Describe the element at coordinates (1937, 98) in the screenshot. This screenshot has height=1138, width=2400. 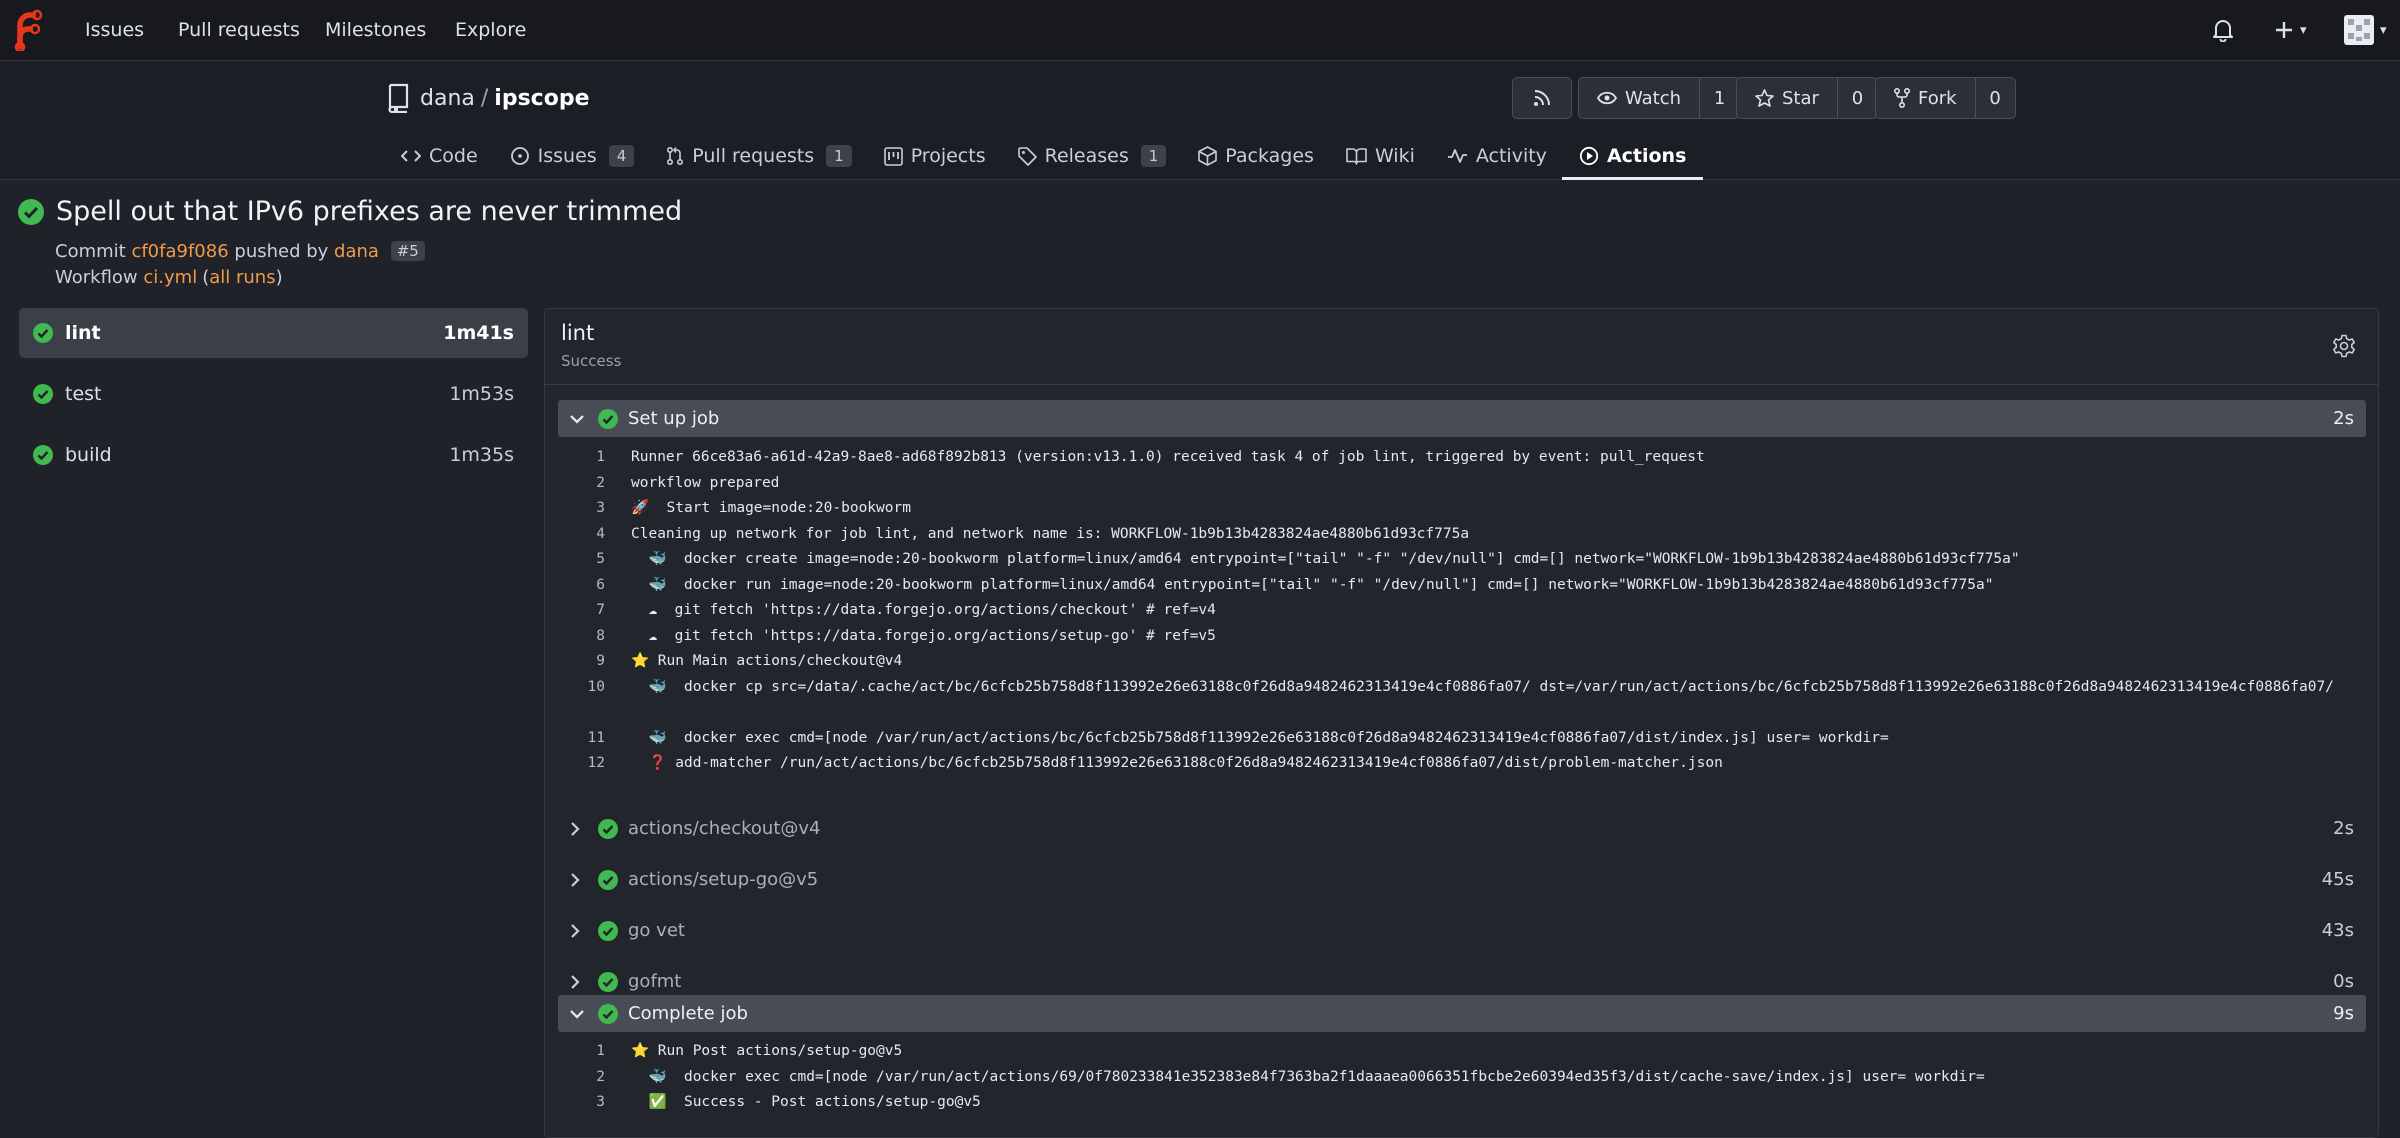
I see `fork-label: Fork` at that location.